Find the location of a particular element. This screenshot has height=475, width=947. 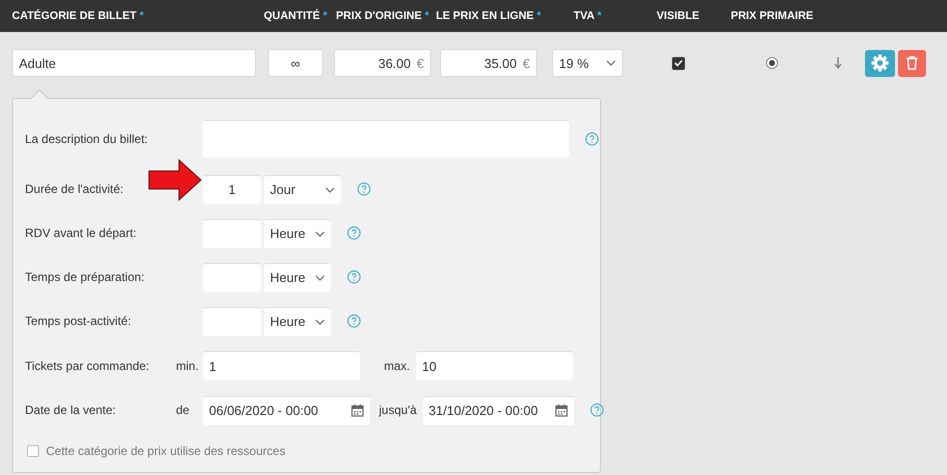

number-field: 10 is located at coordinates (495, 365).